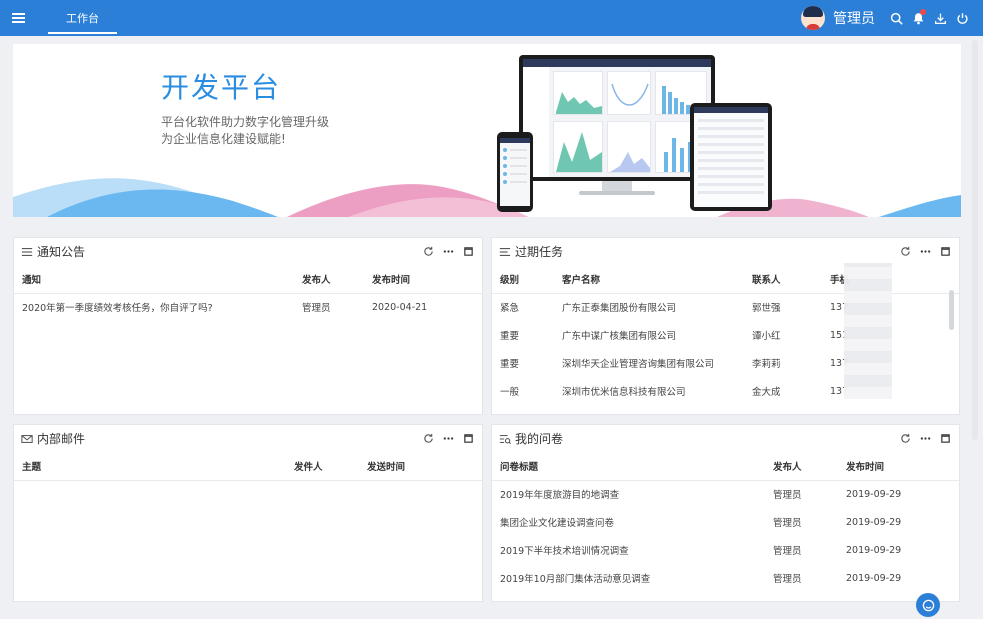 This screenshot has height=619, width=983. I want to click on banner-subtitle-line2: 为企业信息化建设赋能!, so click(223, 139).